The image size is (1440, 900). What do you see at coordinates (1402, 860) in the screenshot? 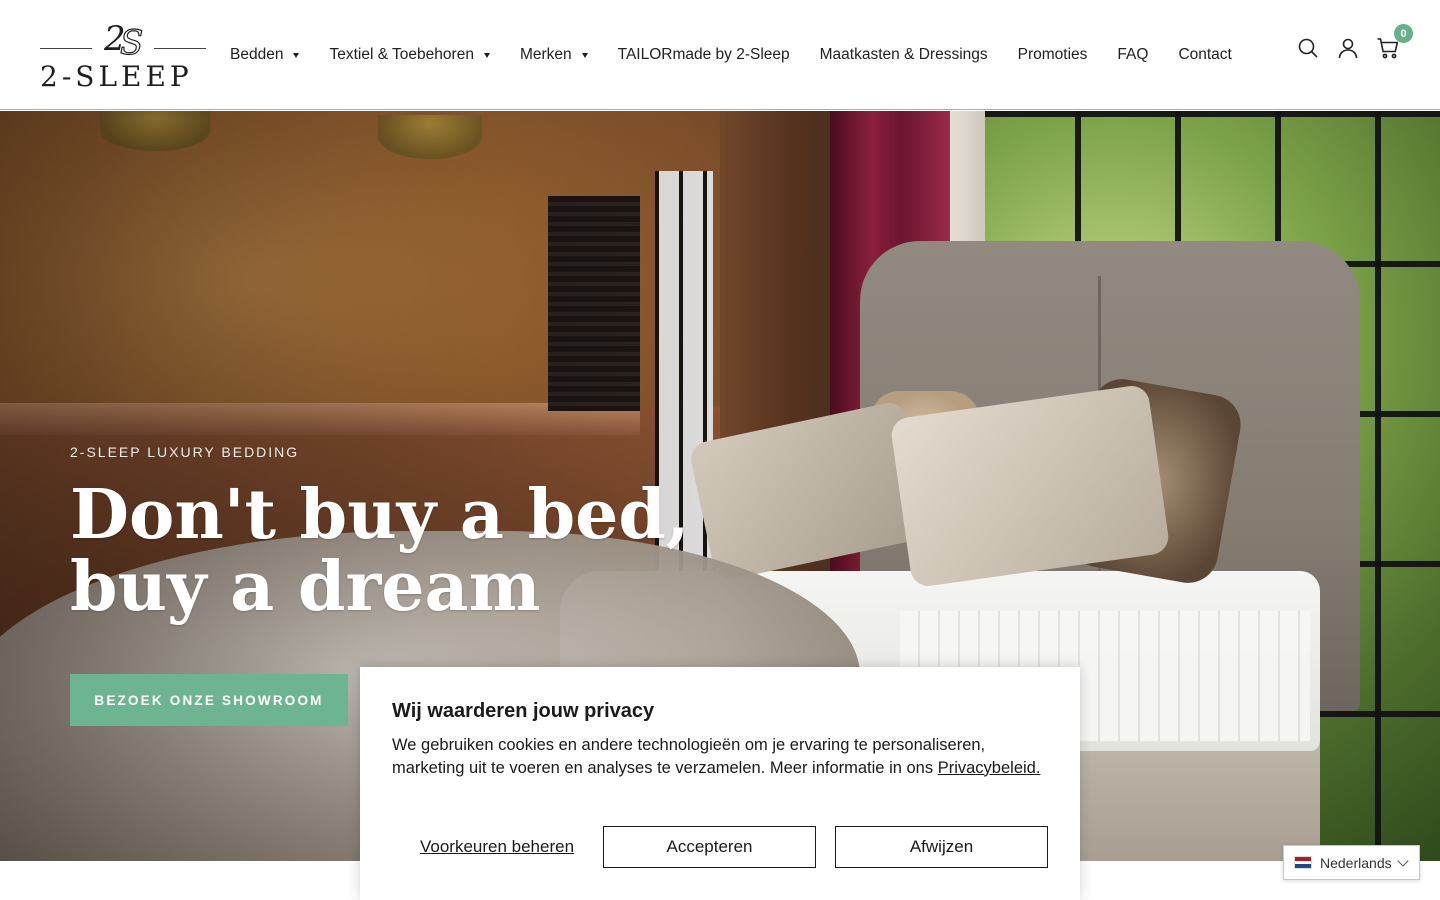
I see `chevron-down-icon` at bounding box center [1402, 860].